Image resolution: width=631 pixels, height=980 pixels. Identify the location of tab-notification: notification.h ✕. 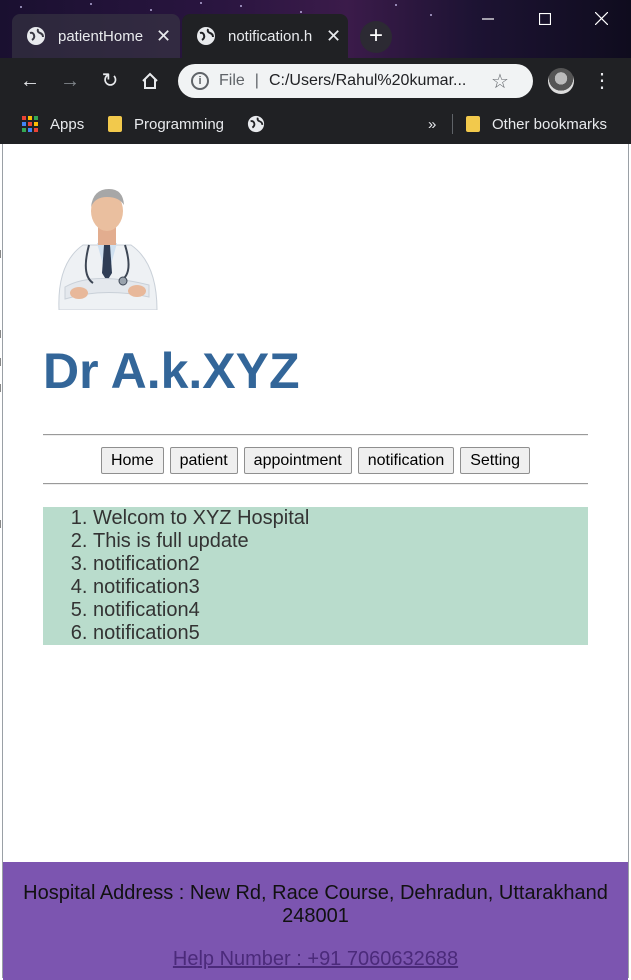
(265, 36).